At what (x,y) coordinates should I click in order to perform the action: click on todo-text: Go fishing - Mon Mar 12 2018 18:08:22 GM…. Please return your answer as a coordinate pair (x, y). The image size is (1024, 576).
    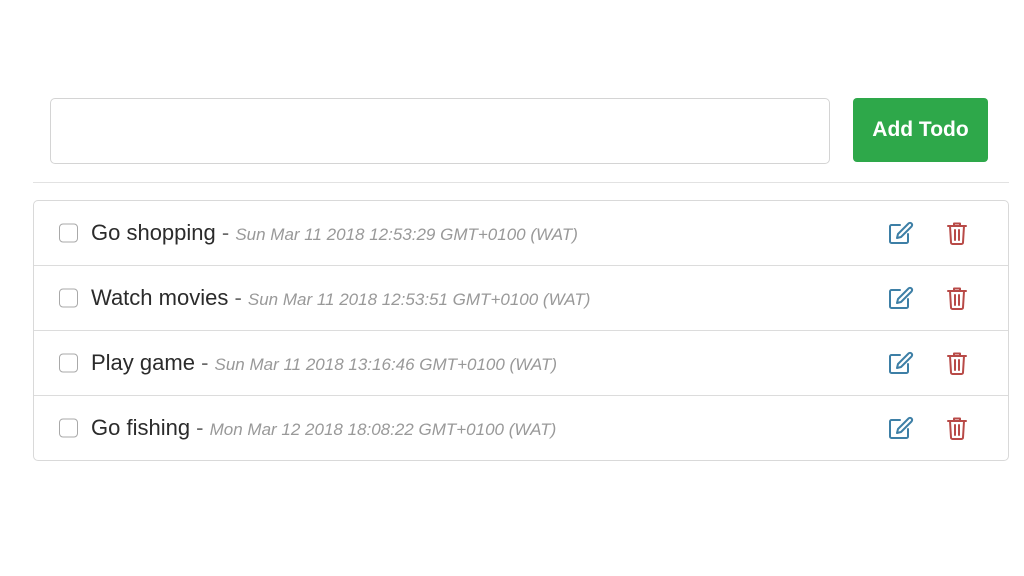
    Looking at the image, I should click on (323, 428).